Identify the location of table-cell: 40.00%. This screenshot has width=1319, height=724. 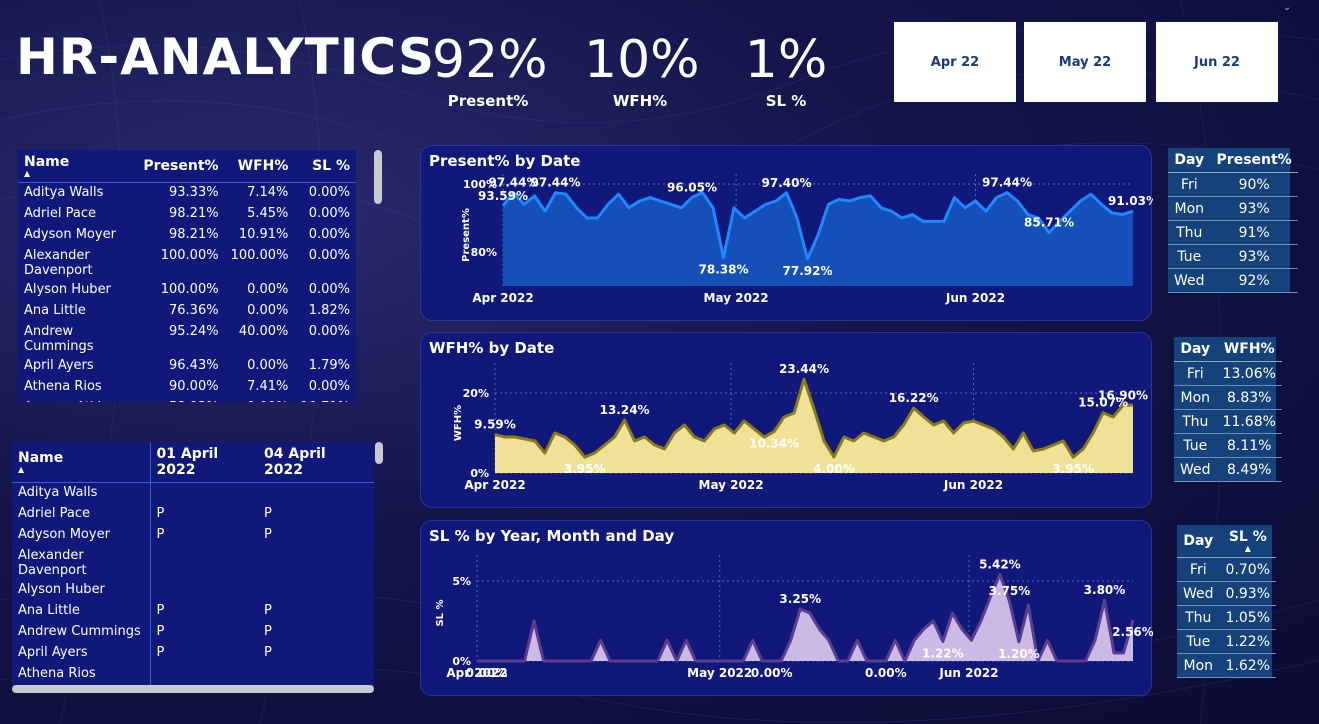
(263, 331).